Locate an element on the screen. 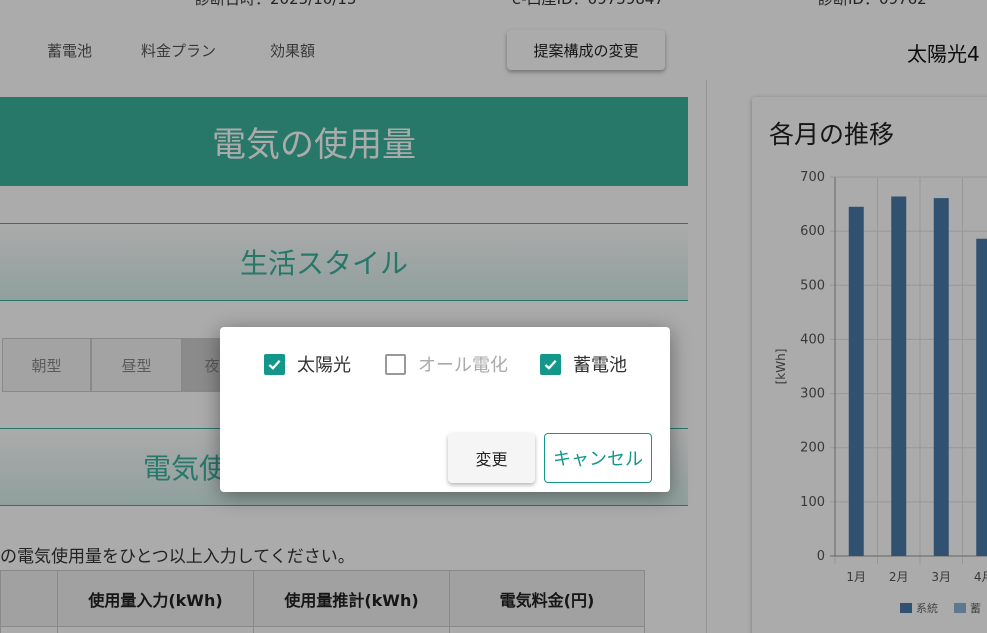 The width and height of the screenshot is (987, 633). option-label: オール電化 is located at coordinates (463, 365).